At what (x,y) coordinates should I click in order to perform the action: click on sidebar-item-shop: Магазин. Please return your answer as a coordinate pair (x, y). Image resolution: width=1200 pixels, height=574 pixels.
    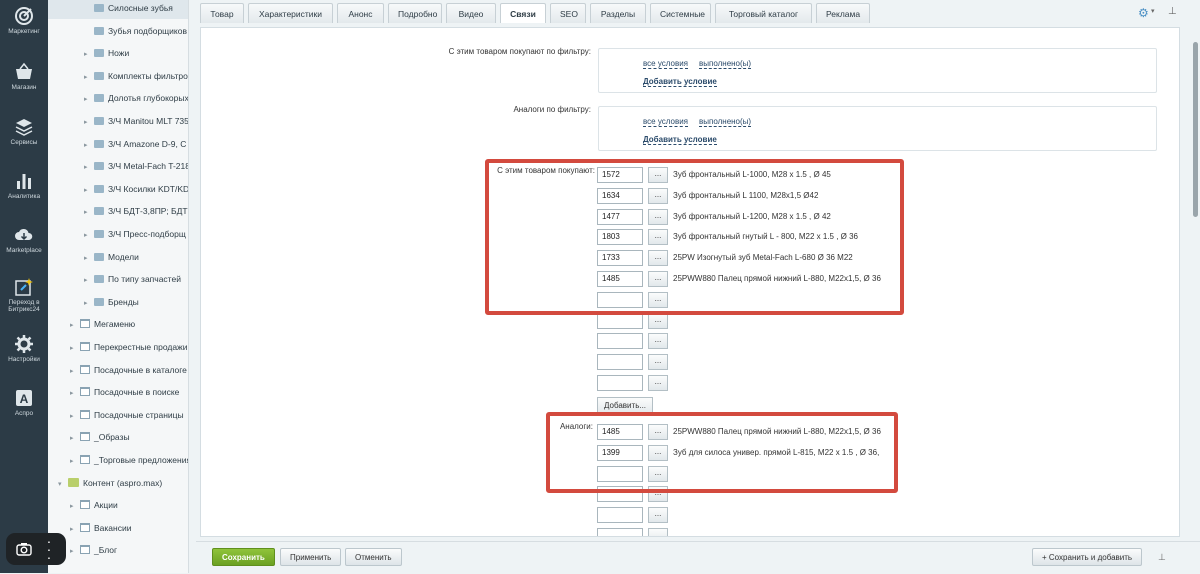
    Looking at the image, I should click on (24, 76).